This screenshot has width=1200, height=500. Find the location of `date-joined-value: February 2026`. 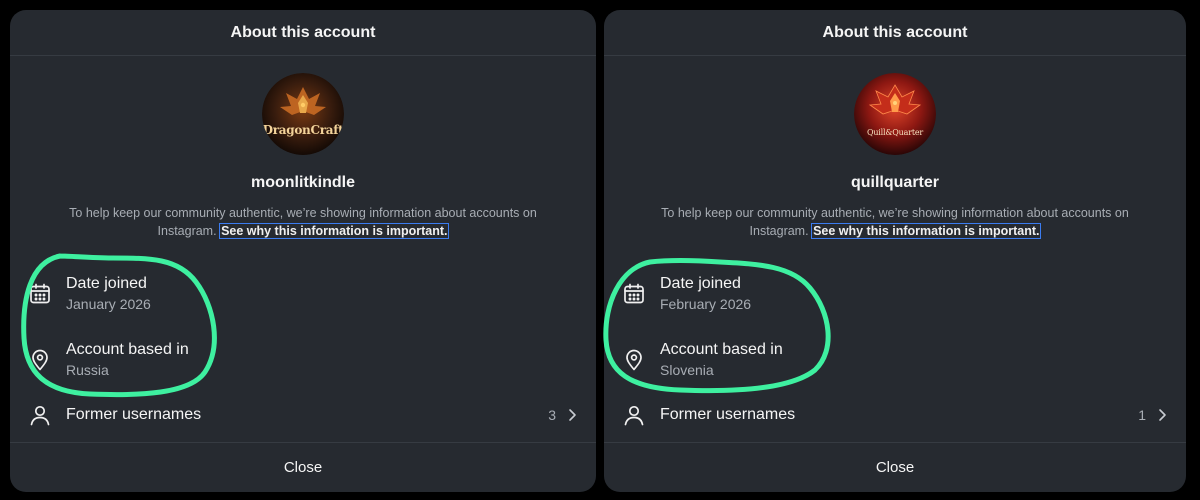

date-joined-value: February 2026 is located at coordinates (706, 304).